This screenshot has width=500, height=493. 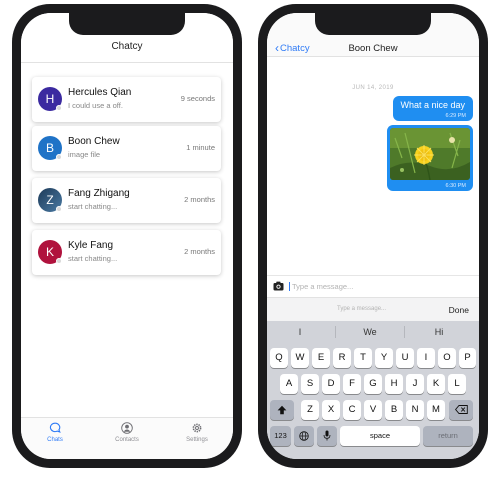 What do you see at coordinates (384, 358) in the screenshot?
I see `key-y: Y` at bounding box center [384, 358].